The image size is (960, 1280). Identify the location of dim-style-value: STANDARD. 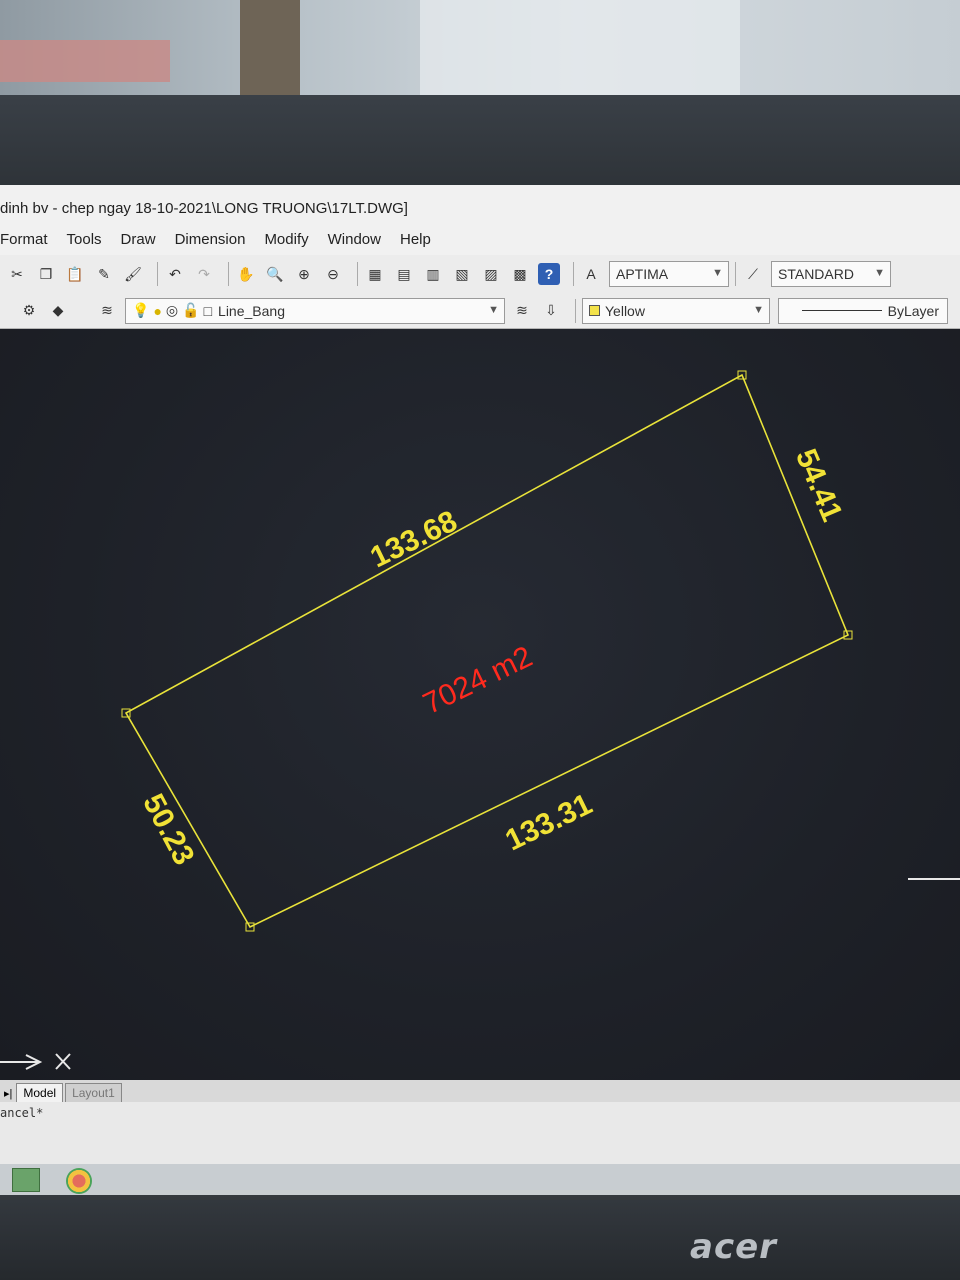
(816, 274).